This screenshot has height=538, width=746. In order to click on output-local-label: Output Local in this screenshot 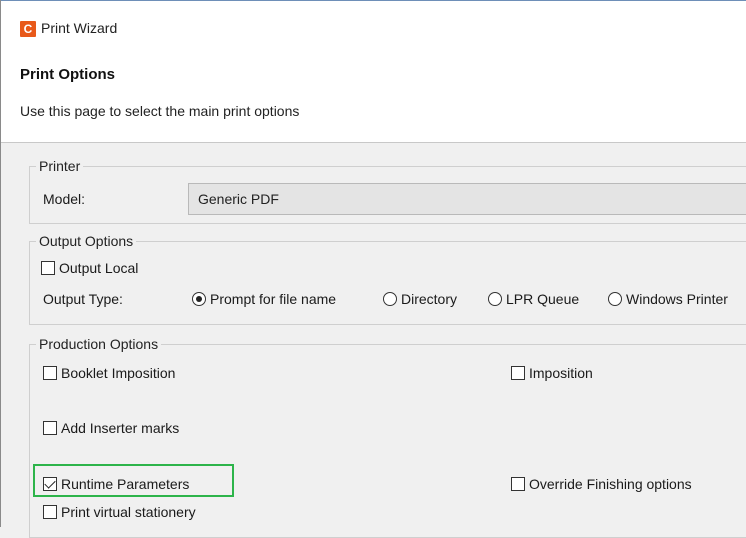, I will do `click(99, 268)`.